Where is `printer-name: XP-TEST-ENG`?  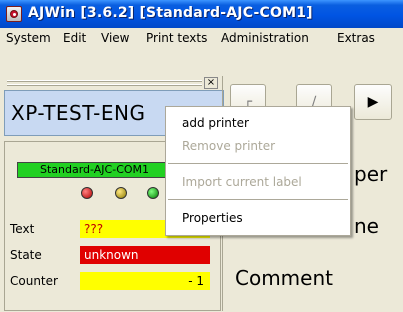
printer-name: XP-TEST-ENG is located at coordinates (78, 113).